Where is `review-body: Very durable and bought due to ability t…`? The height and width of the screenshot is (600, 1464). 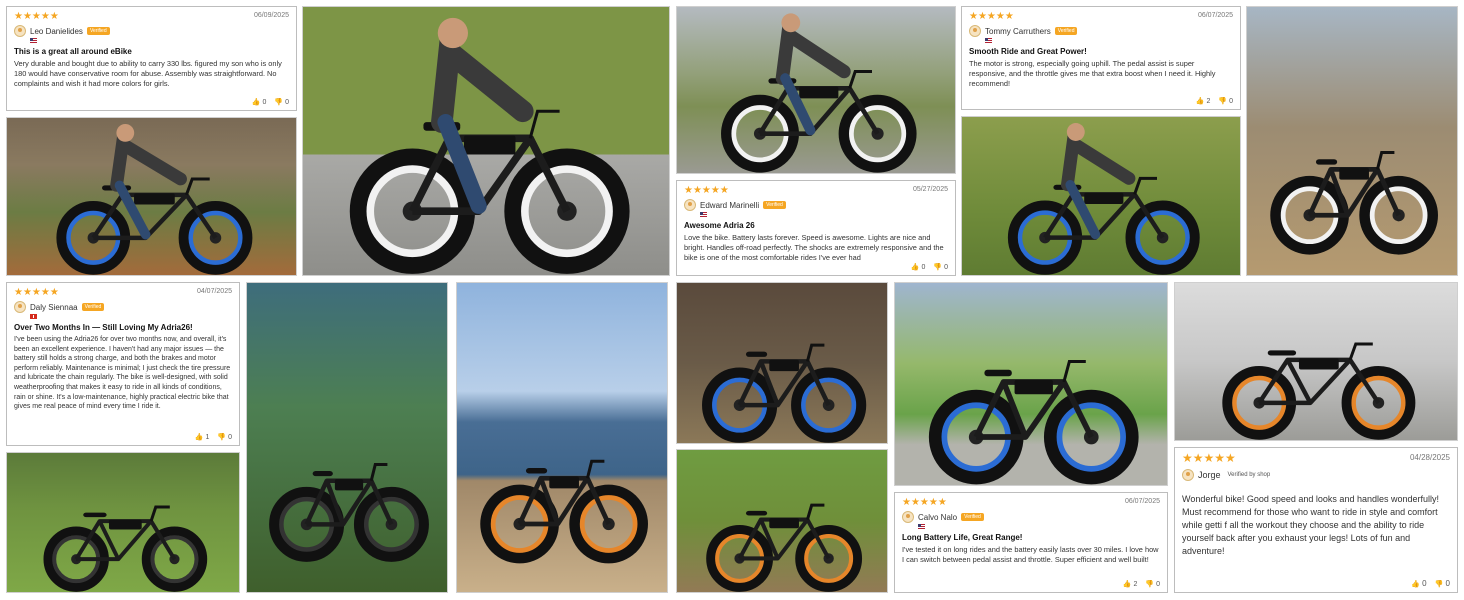
review-body: Very durable and bought due to ability t… is located at coordinates (148, 73).